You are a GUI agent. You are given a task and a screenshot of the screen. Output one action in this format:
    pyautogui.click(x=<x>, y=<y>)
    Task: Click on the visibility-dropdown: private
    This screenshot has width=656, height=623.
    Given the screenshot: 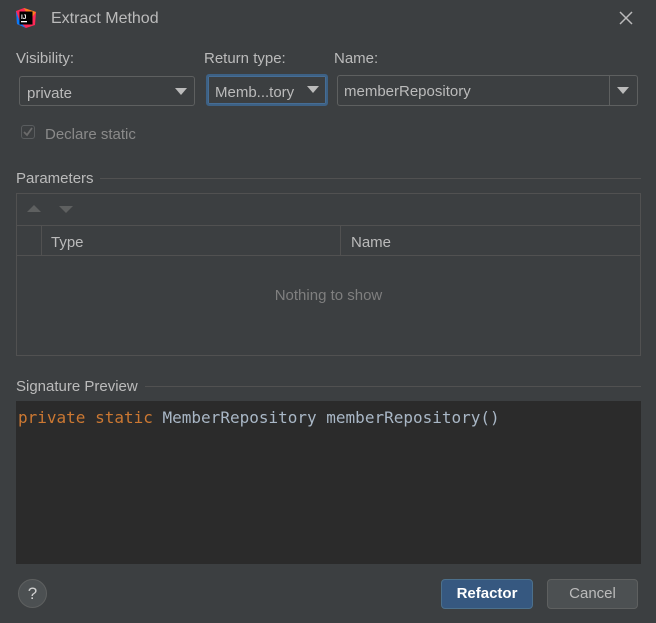 What is the action you would take?
    pyautogui.click(x=107, y=91)
    